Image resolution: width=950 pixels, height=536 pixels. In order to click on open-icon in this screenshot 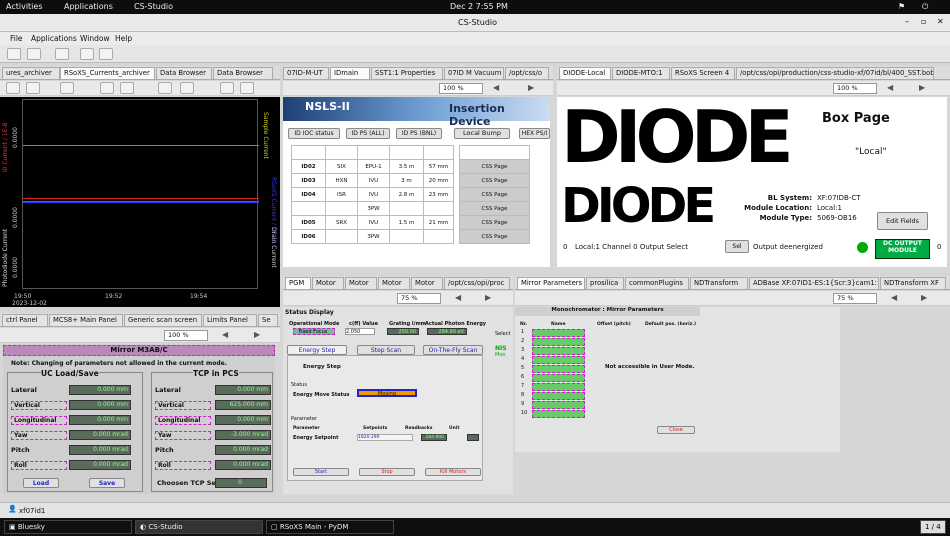, I will do `click(34, 54)`.